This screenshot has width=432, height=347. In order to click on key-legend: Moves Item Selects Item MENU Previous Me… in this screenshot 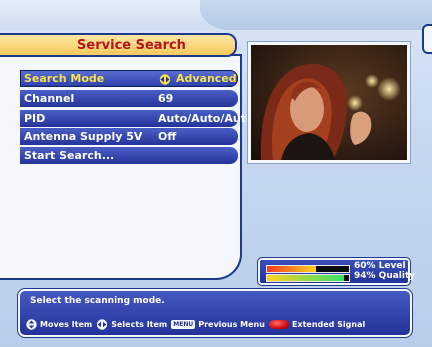, I will do `click(195, 324)`.